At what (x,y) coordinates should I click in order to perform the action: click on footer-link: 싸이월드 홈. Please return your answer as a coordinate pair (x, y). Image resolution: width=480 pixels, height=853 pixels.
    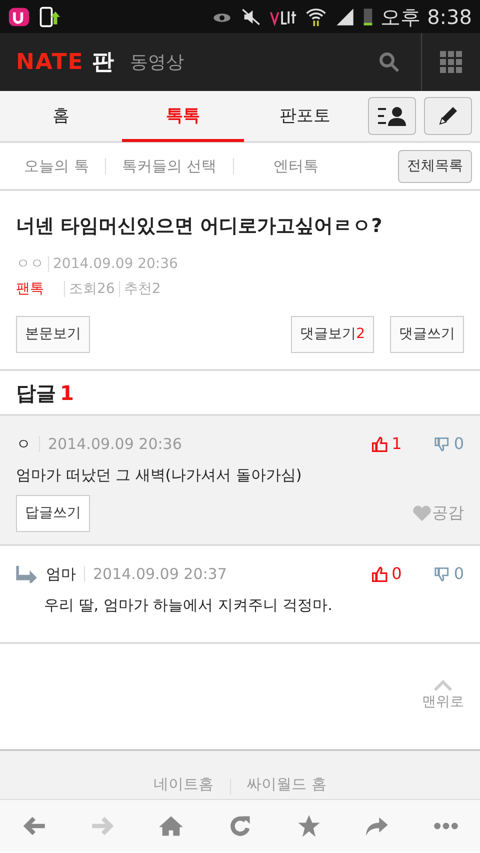
    Looking at the image, I should click on (286, 783).